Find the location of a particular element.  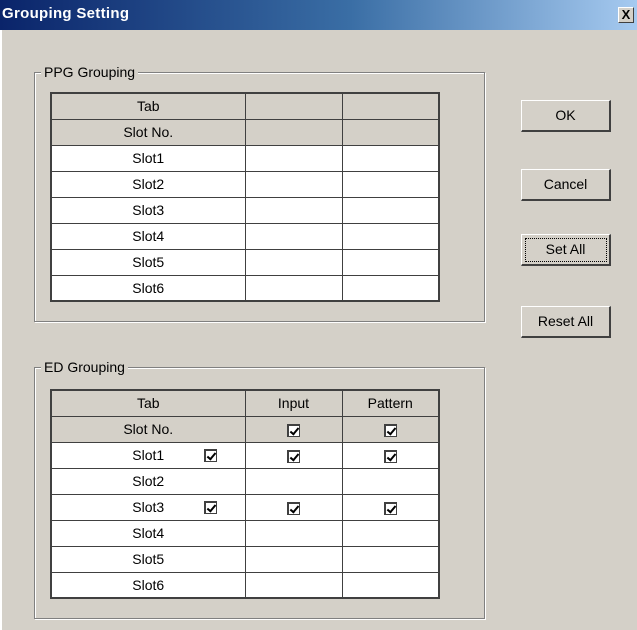

ed-slot-row: Slot1 is located at coordinates (245, 455).